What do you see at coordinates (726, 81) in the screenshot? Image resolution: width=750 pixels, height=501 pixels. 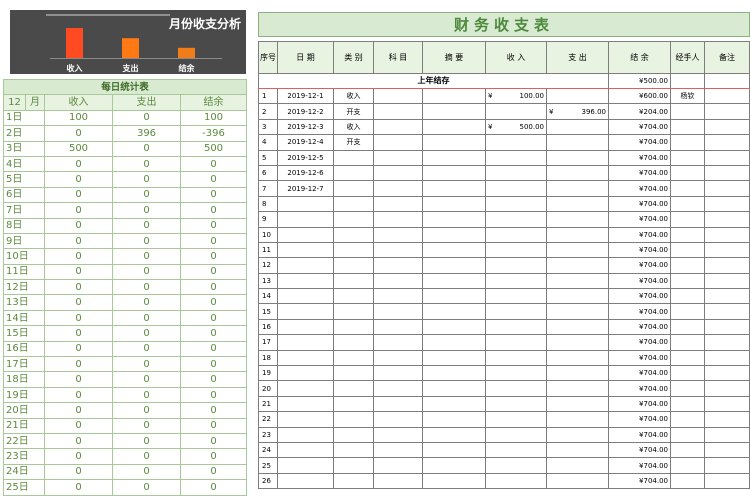 I see `prev-note-cell` at bounding box center [726, 81].